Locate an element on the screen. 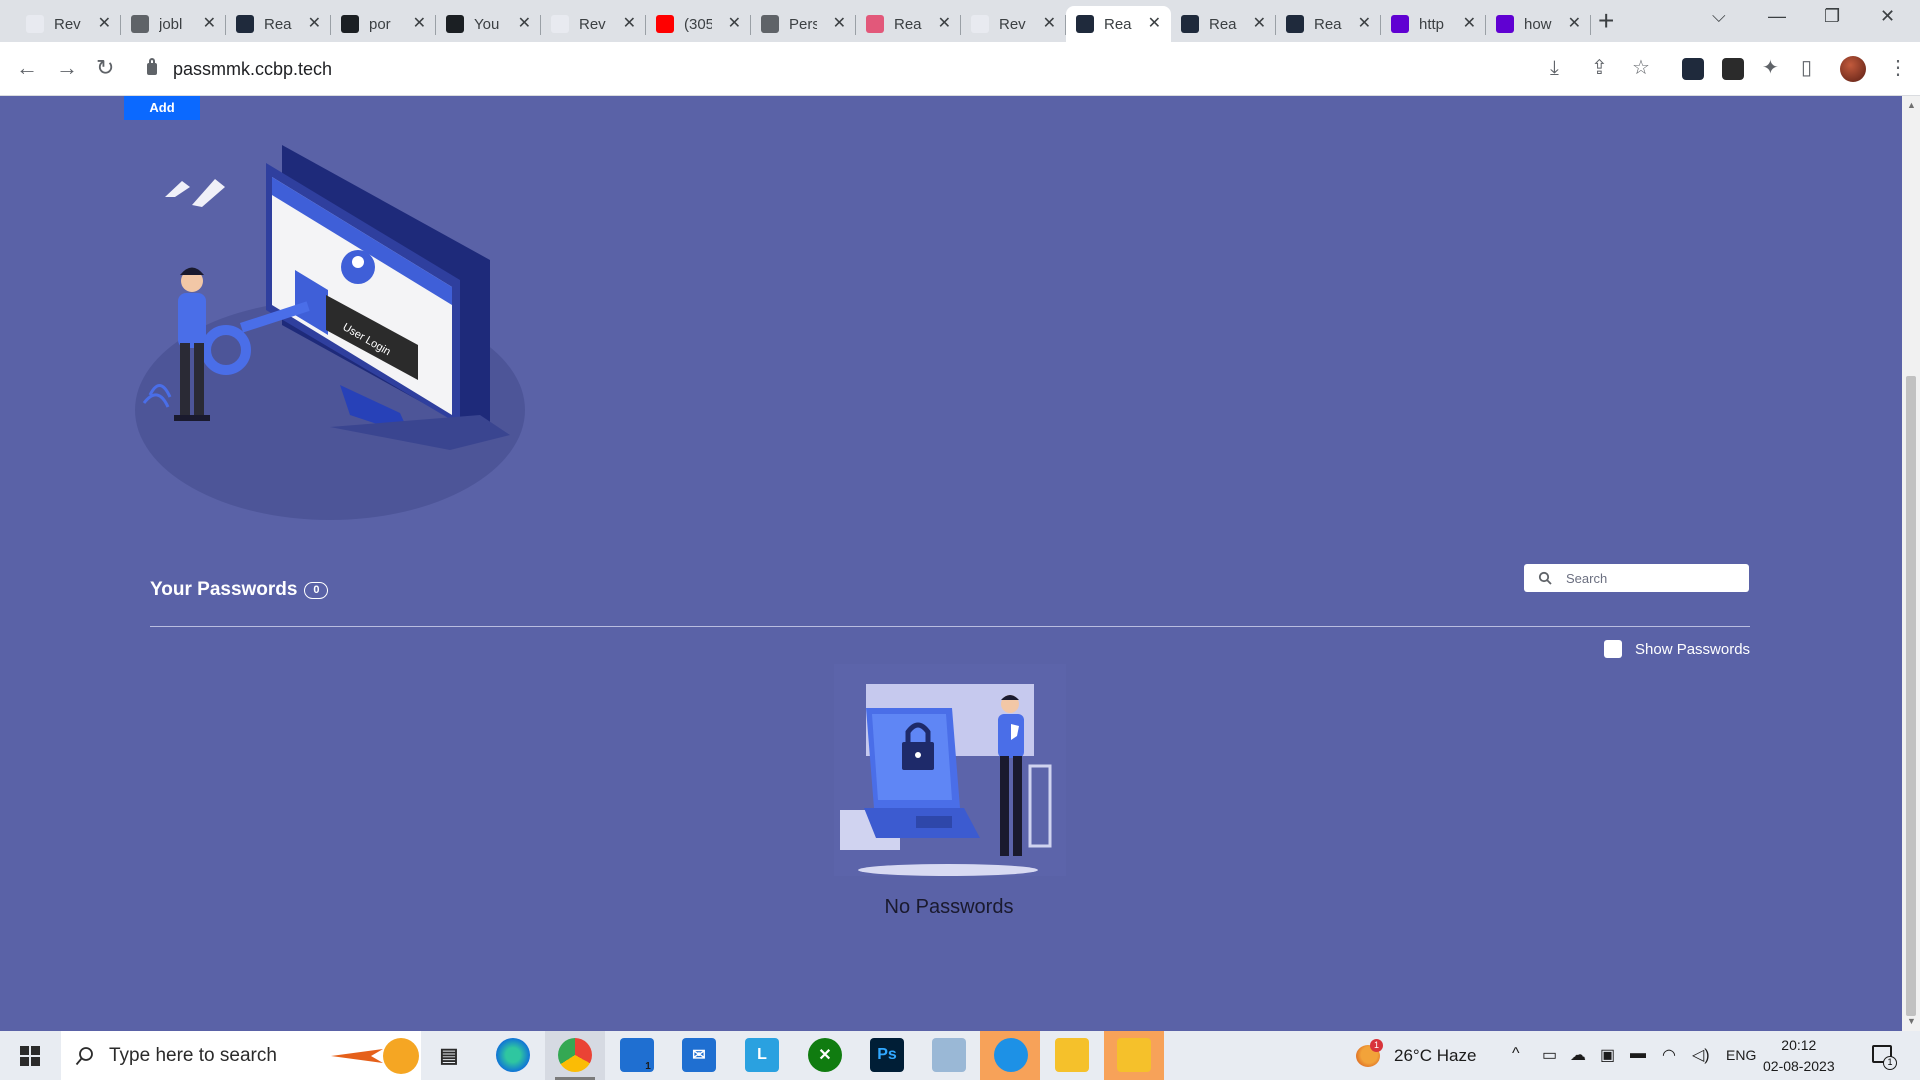  profile-avatar is located at coordinates (1853, 69).